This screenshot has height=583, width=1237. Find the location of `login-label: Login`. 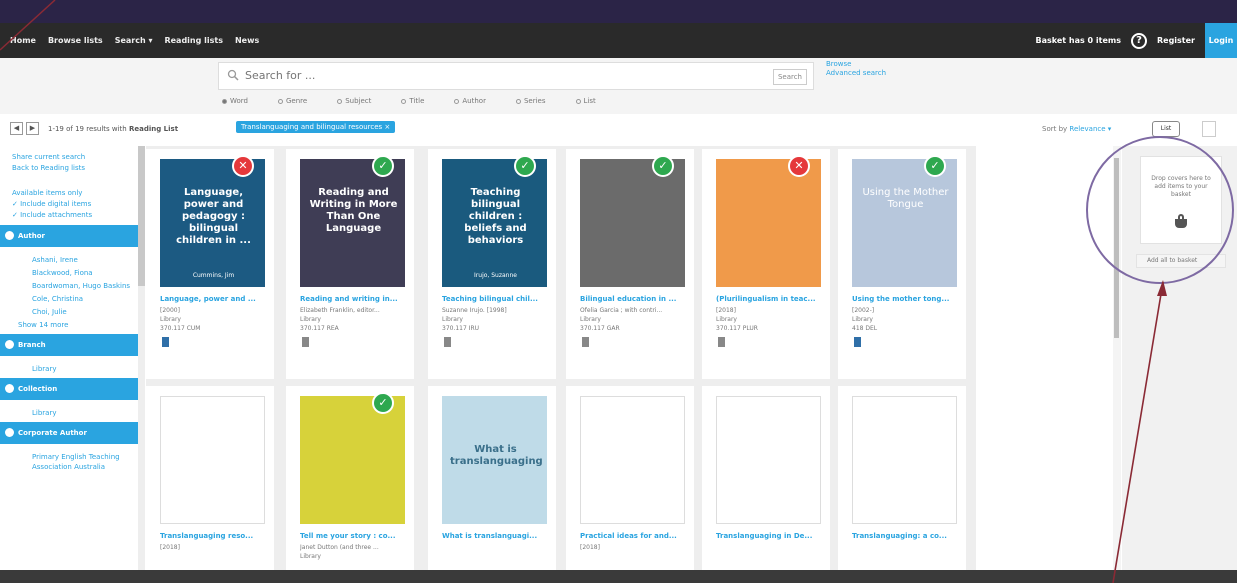

login-label: Login is located at coordinates (1221, 40).